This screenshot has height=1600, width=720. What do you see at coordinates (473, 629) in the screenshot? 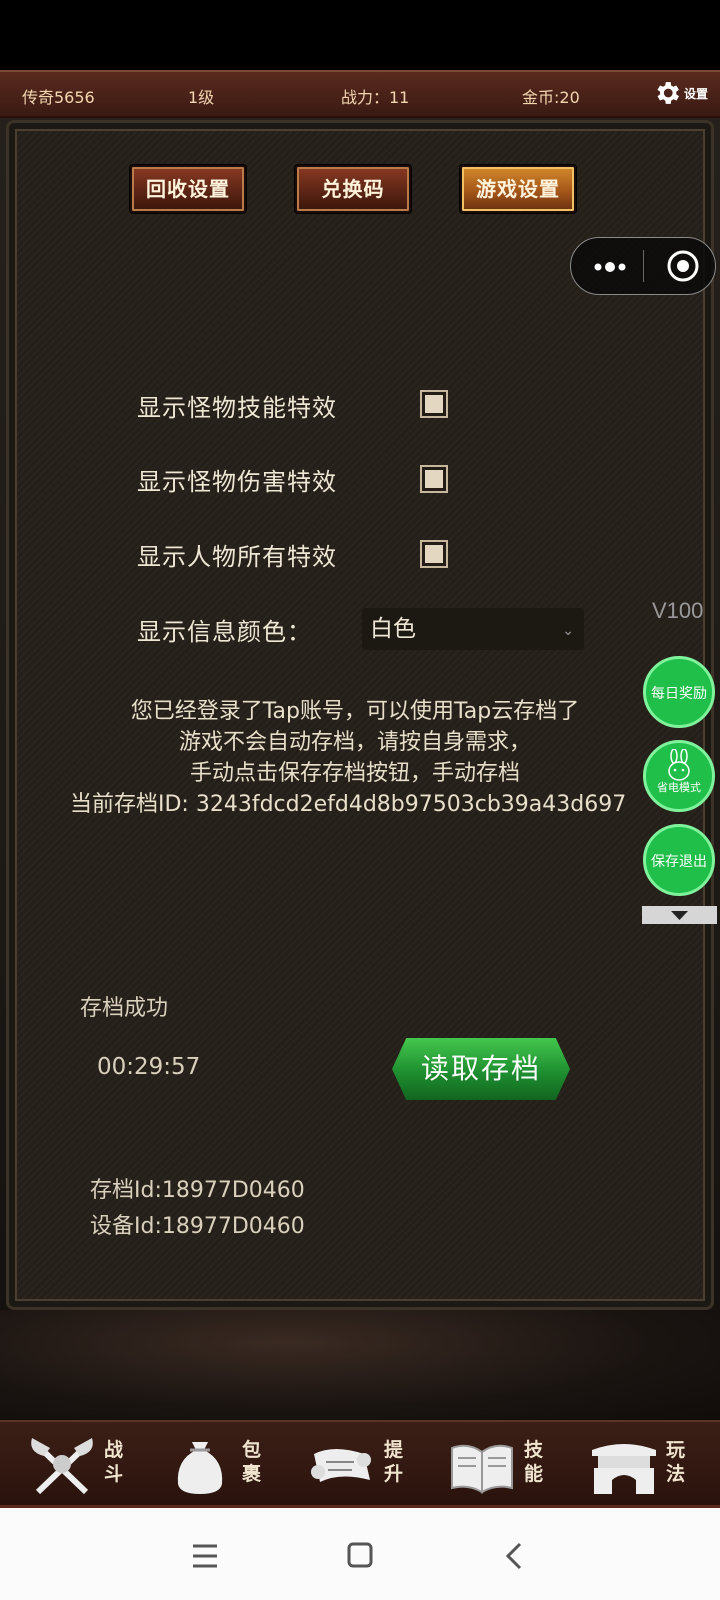
I see `info-color-select: 白色 ⌄` at bounding box center [473, 629].